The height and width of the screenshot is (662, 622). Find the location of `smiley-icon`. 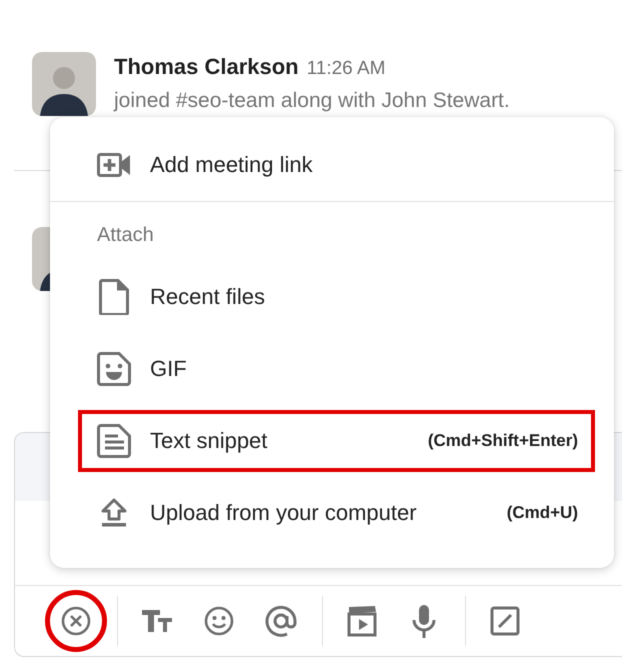

smiley-icon is located at coordinates (219, 621).